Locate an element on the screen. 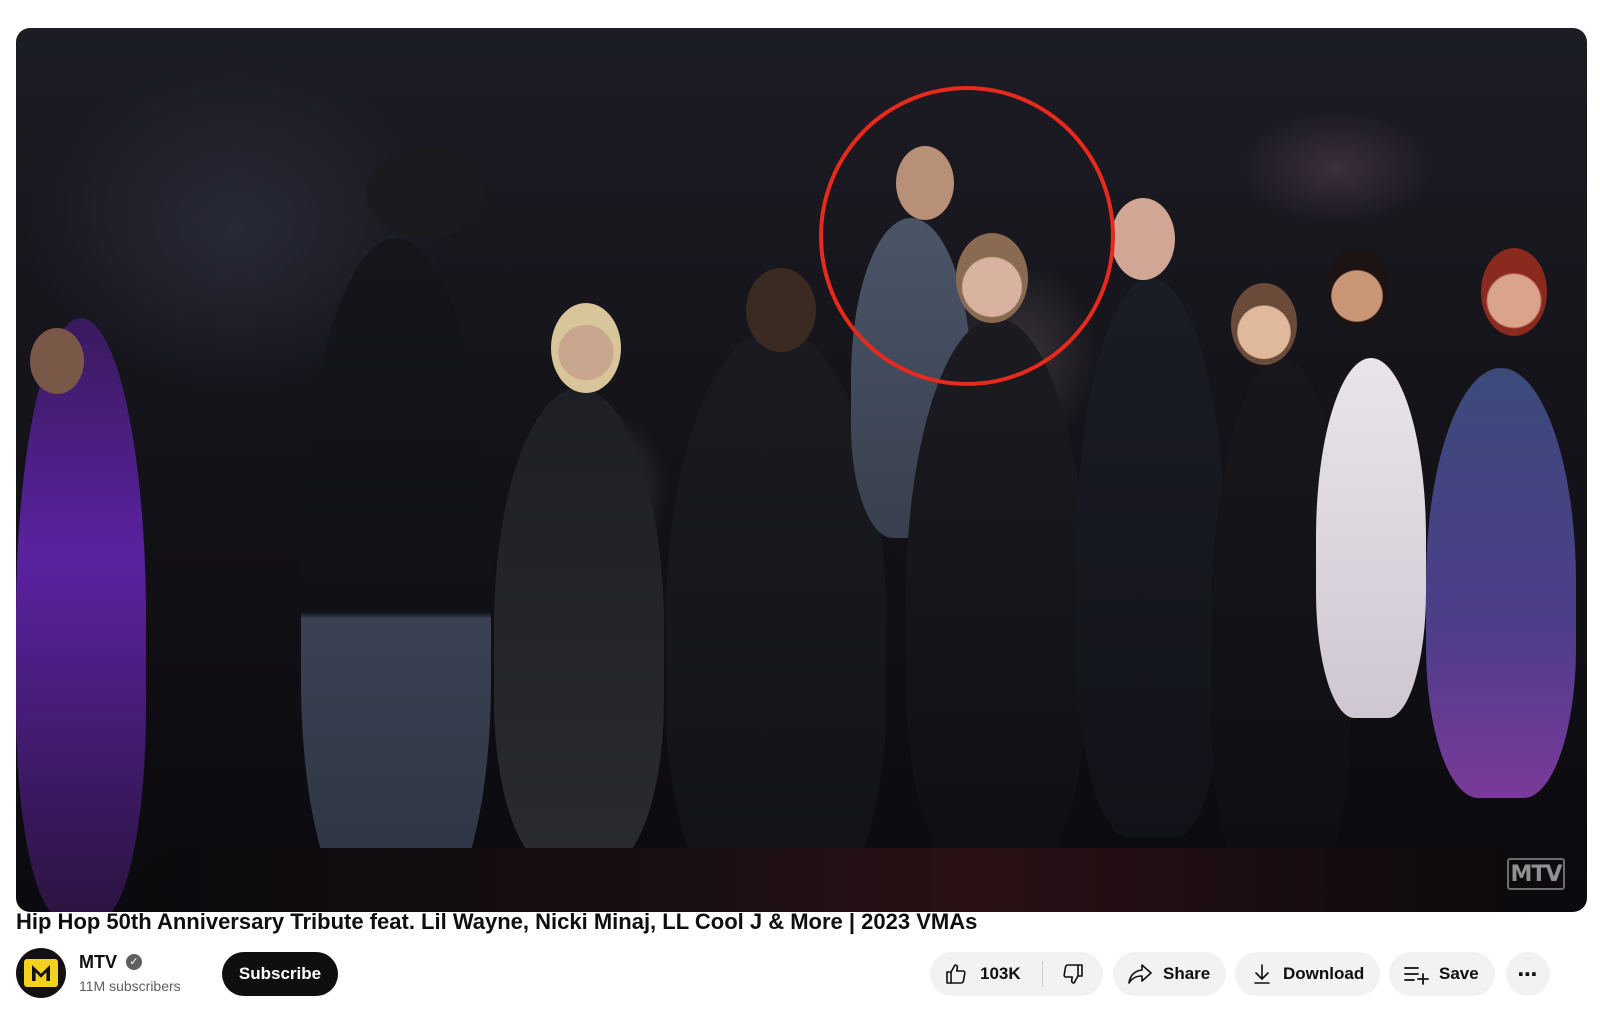 The width and height of the screenshot is (1600, 1027). dislike-button is located at coordinates (1073, 974).